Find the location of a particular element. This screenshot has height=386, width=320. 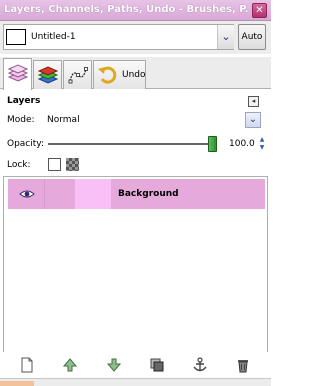

tab-undo-label: Undo is located at coordinates (134, 75).